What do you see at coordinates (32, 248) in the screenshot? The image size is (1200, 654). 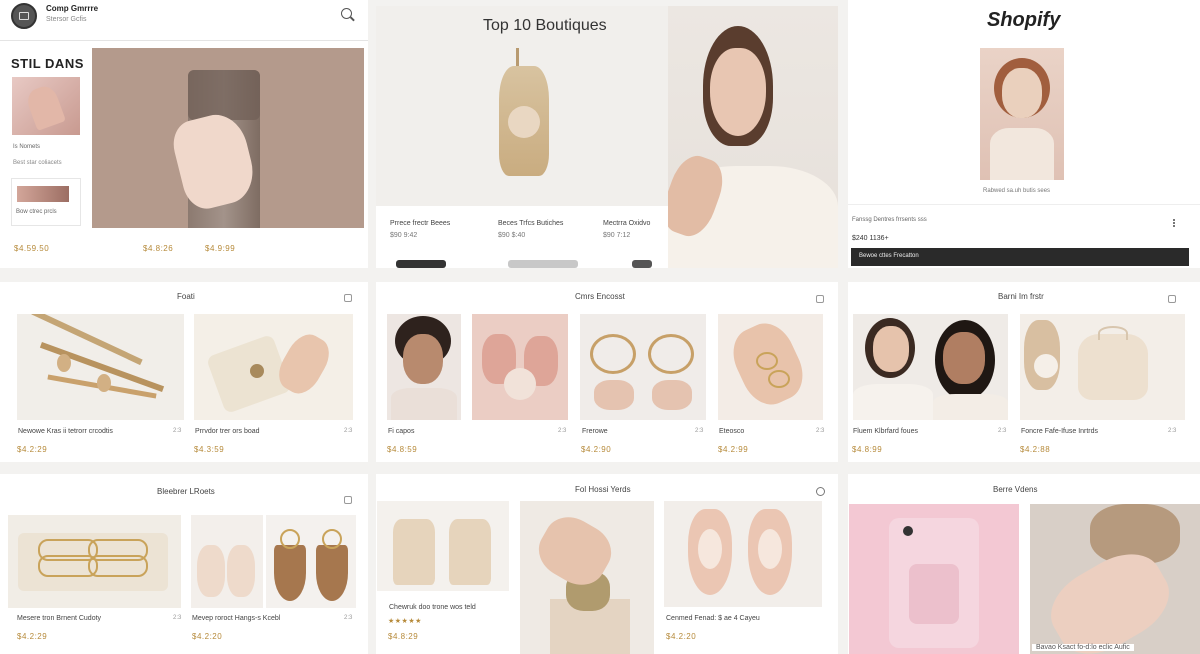 I see `price-1: $4.59.50` at bounding box center [32, 248].